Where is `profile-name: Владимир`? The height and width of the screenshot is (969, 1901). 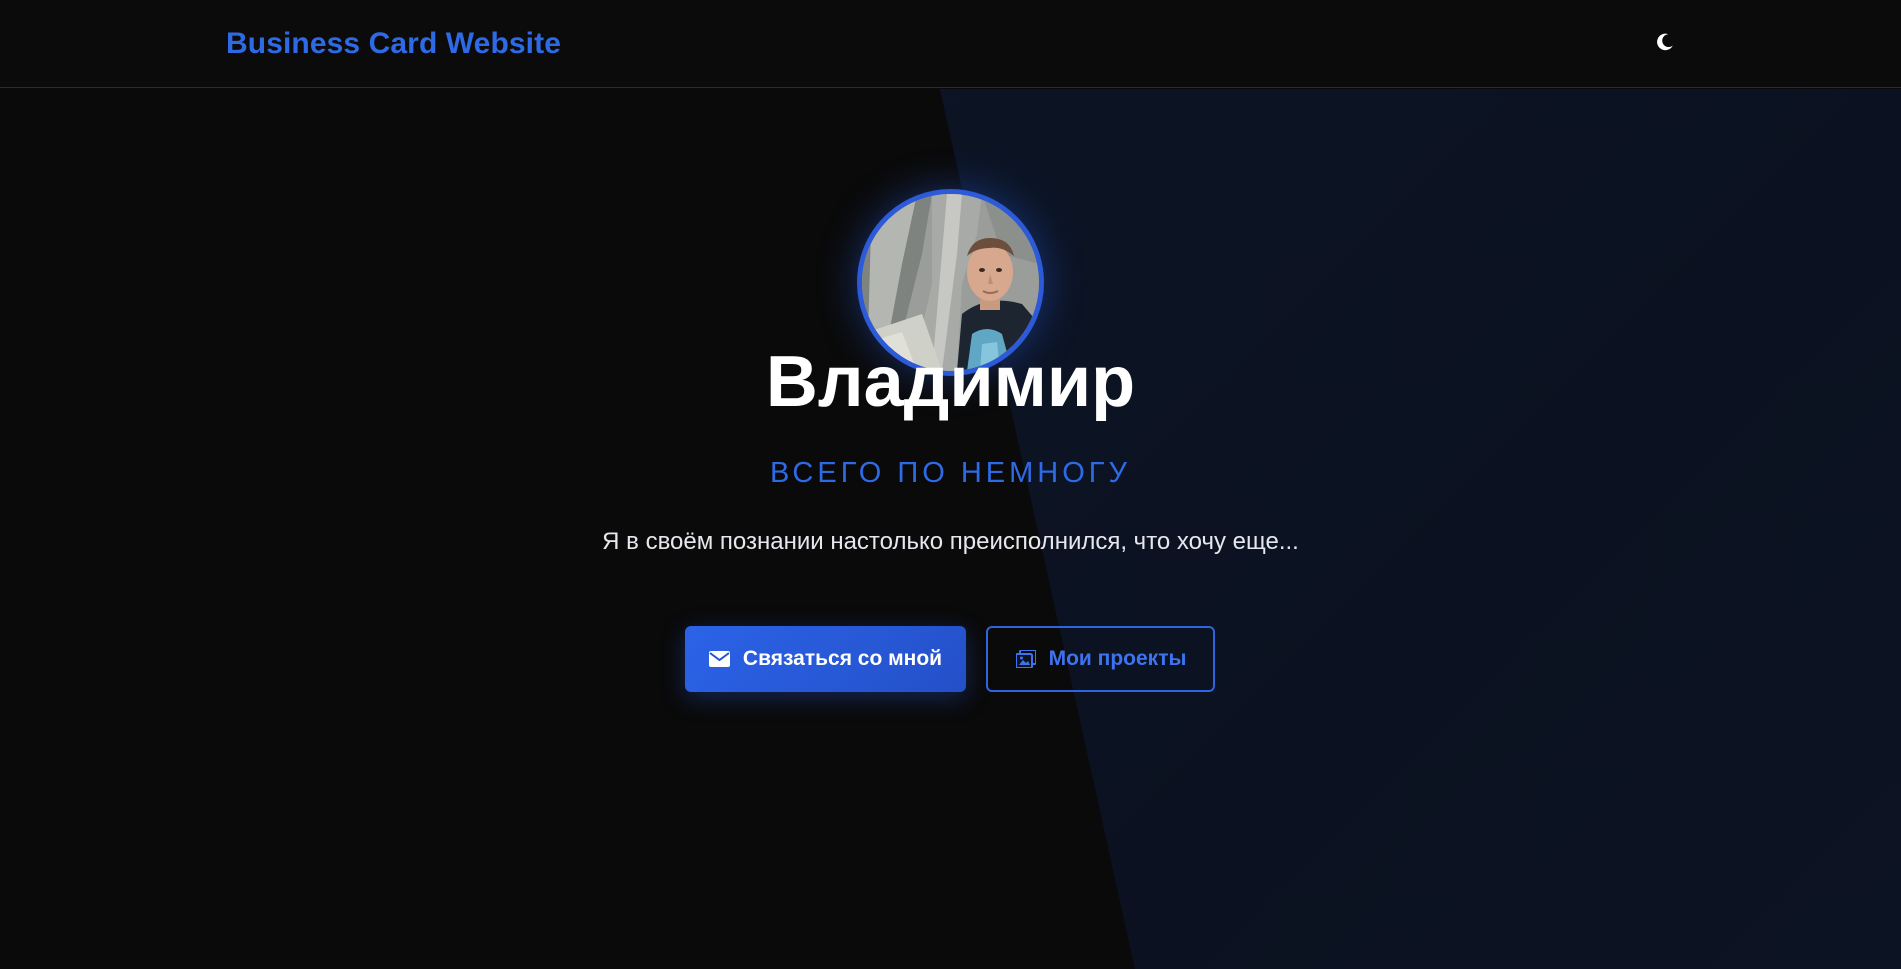 profile-name: Владимир is located at coordinates (950, 382).